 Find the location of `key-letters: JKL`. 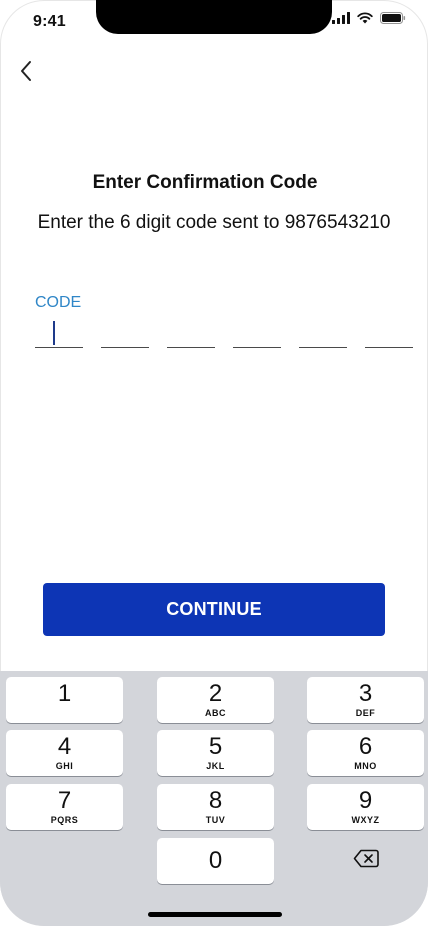

key-letters: JKL is located at coordinates (215, 765).